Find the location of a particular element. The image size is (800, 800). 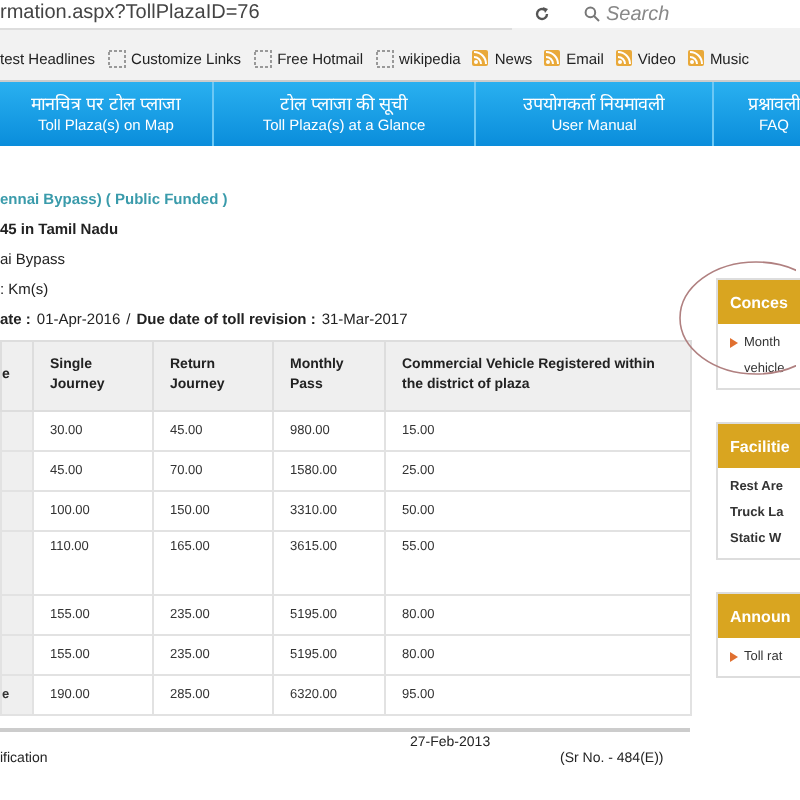

search-field: Search is located at coordinates (686, 14).